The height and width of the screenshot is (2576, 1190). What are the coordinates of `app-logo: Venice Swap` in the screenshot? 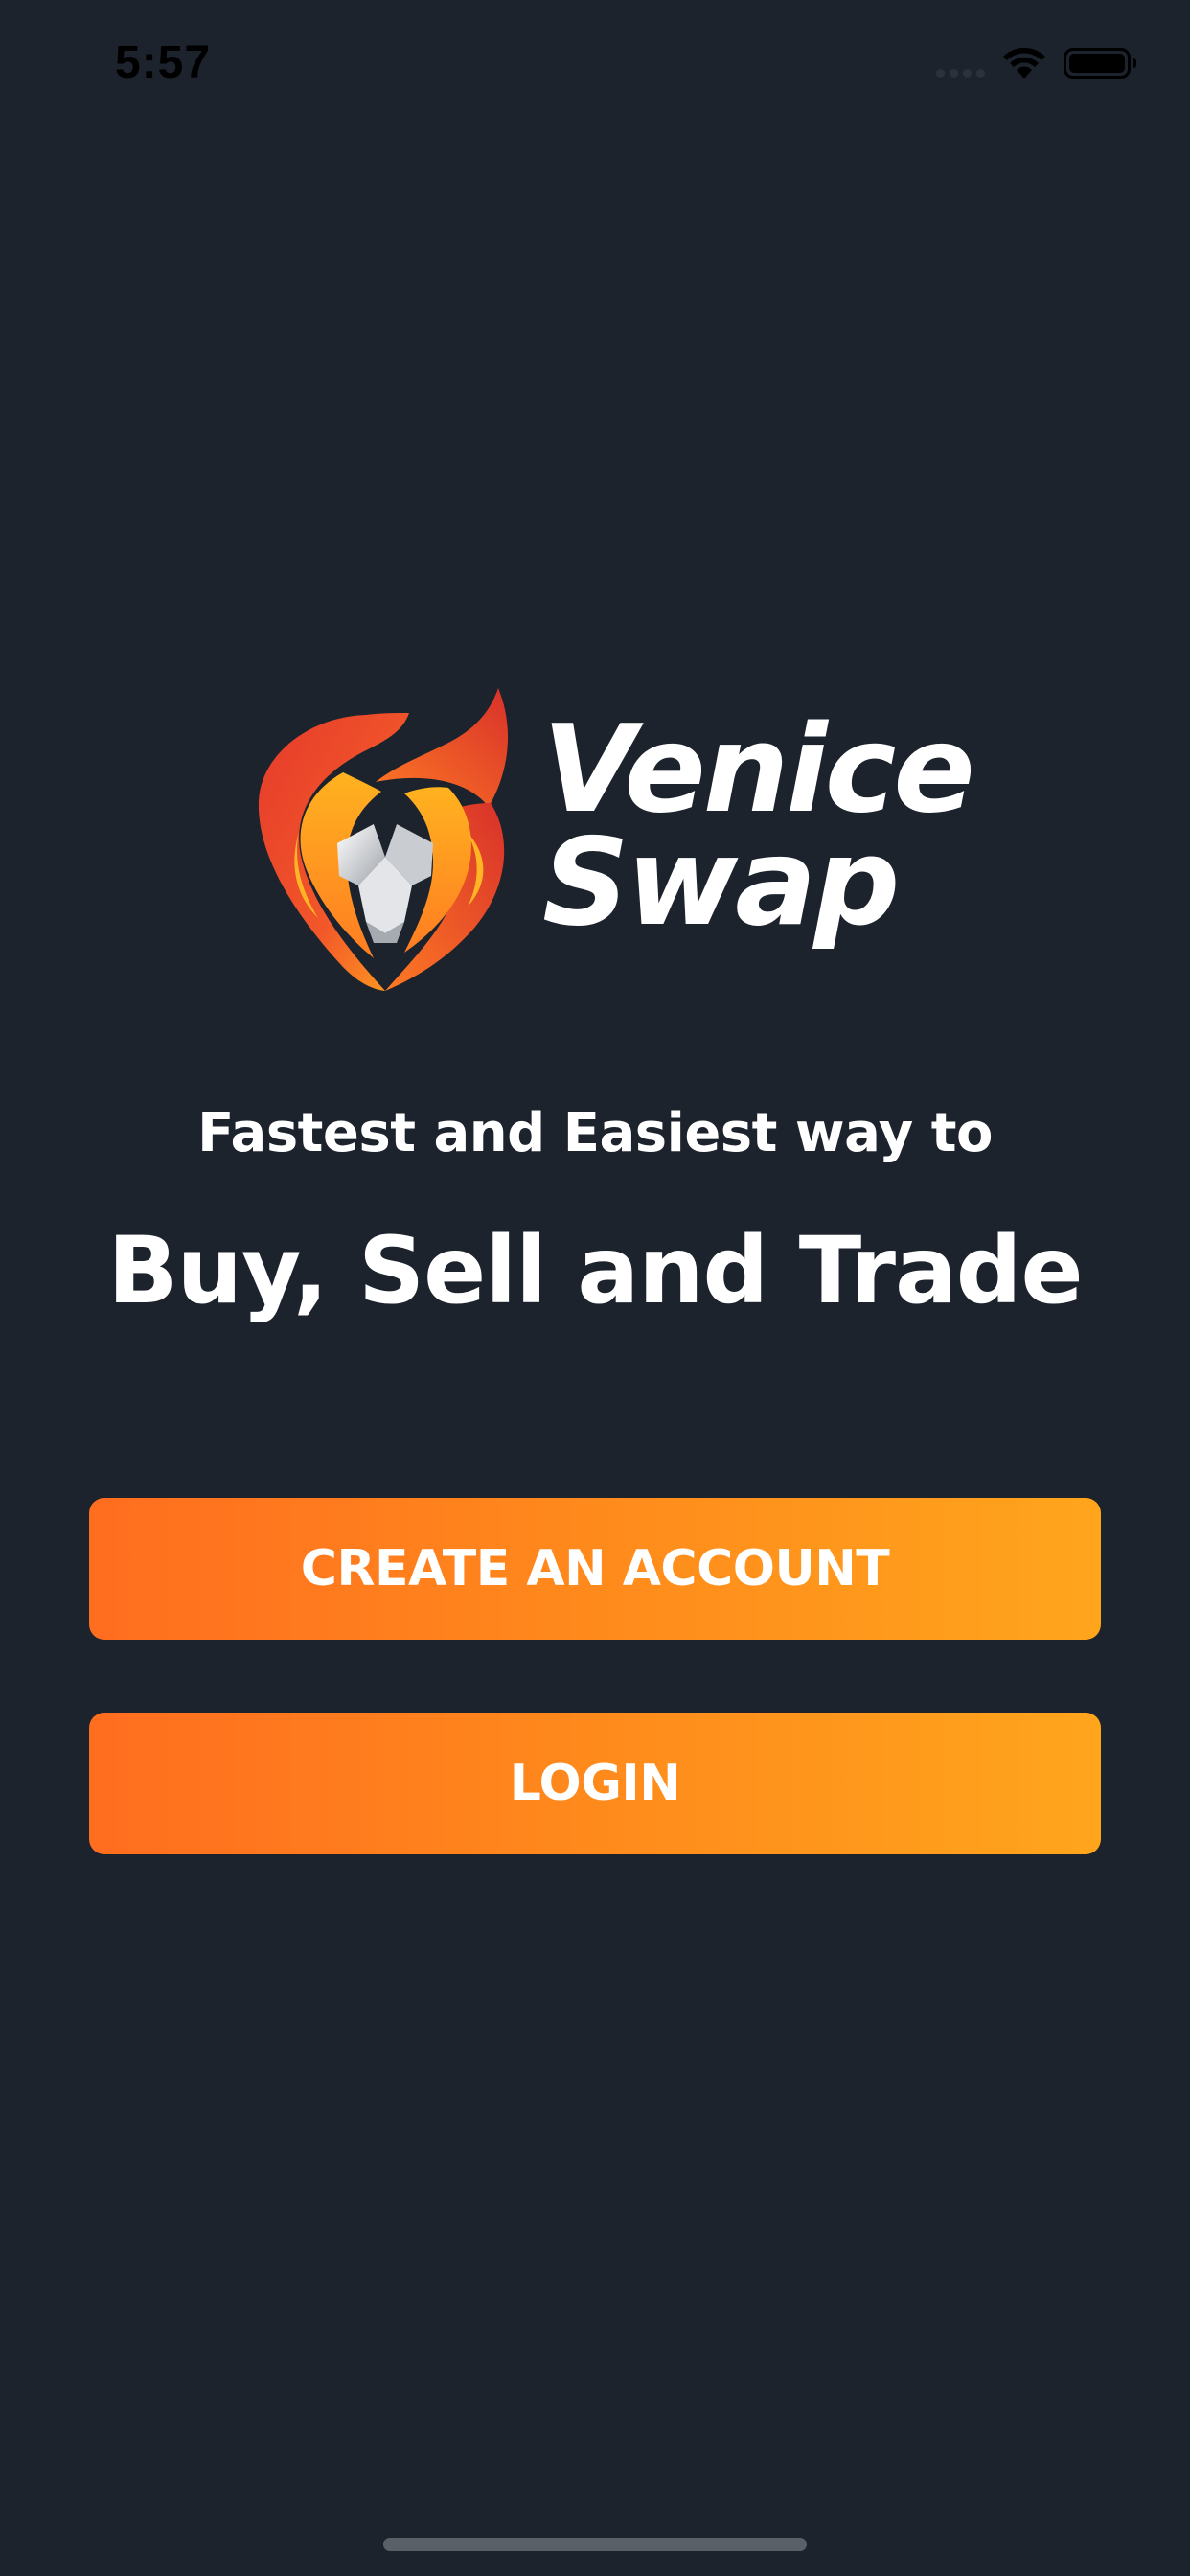 It's located at (613, 840).